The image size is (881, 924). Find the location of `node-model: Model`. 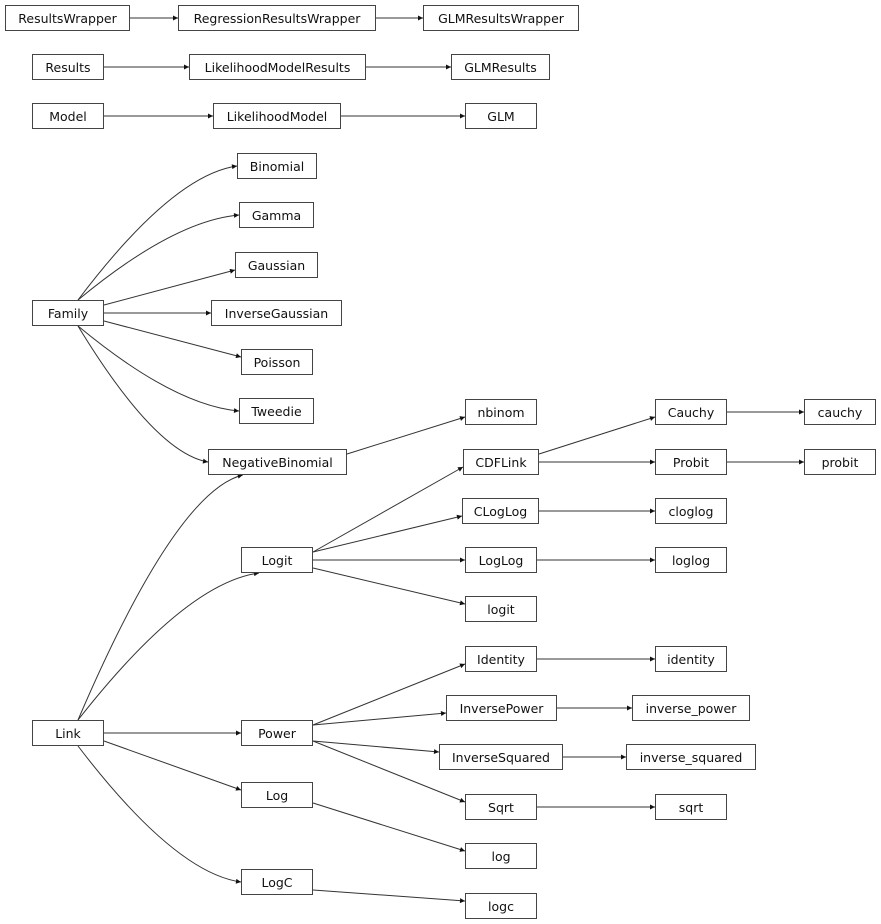

node-model: Model is located at coordinates (68, 116).